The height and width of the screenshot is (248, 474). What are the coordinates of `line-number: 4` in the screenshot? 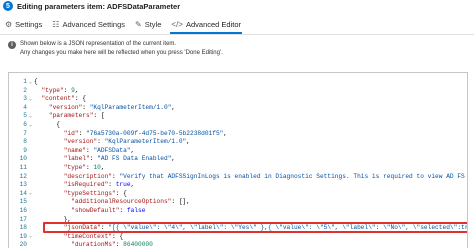 It's located at (25, 107).